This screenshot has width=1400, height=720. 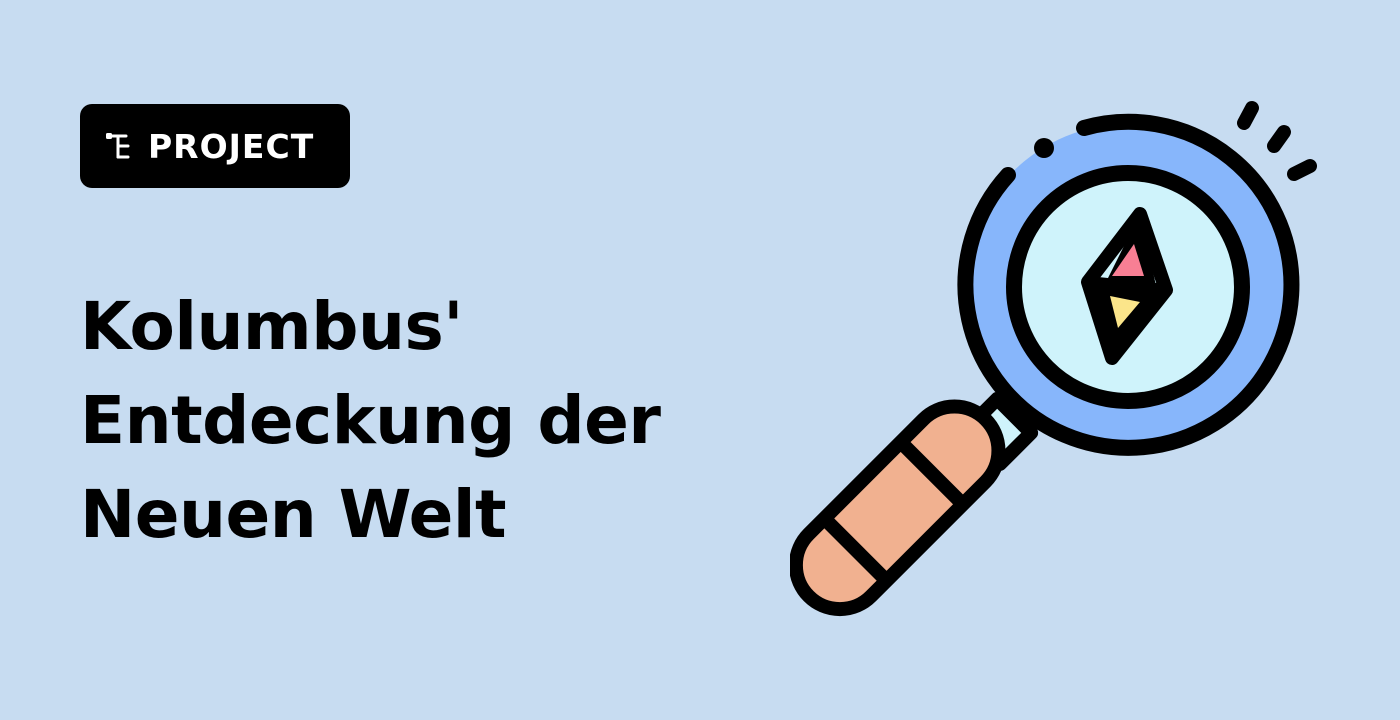 What do you see at coordinates (121, 146) in the screenshot?
I see `project-tree-icon` at bounding box center [121, 146].